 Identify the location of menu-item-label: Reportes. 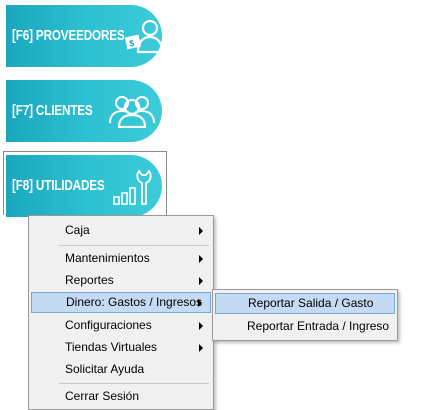
(89, 280).